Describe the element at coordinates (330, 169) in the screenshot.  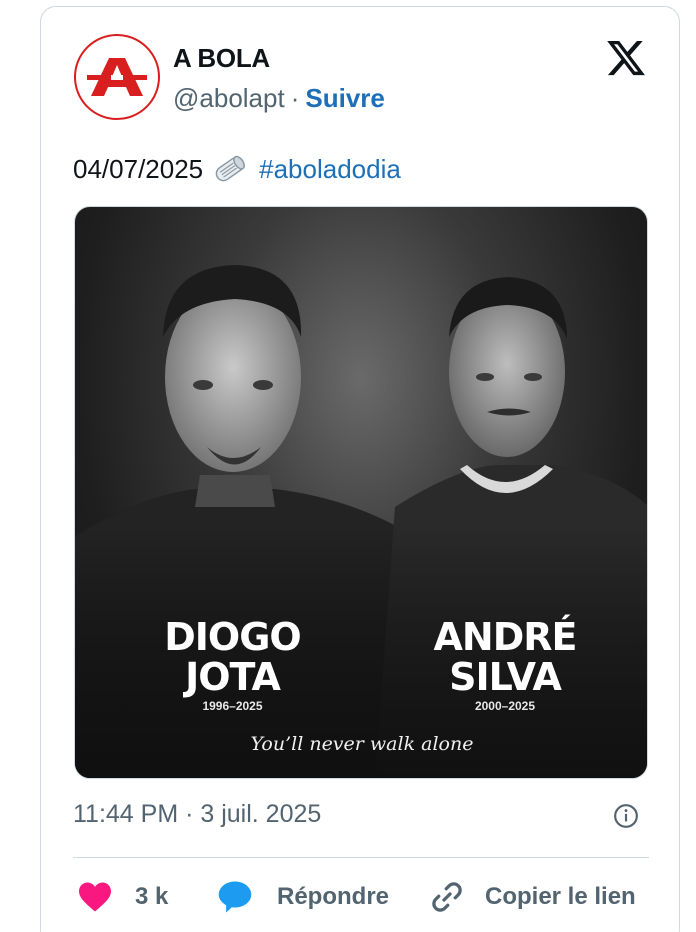
I see `hashtag-link: #aboladodia` at that location.